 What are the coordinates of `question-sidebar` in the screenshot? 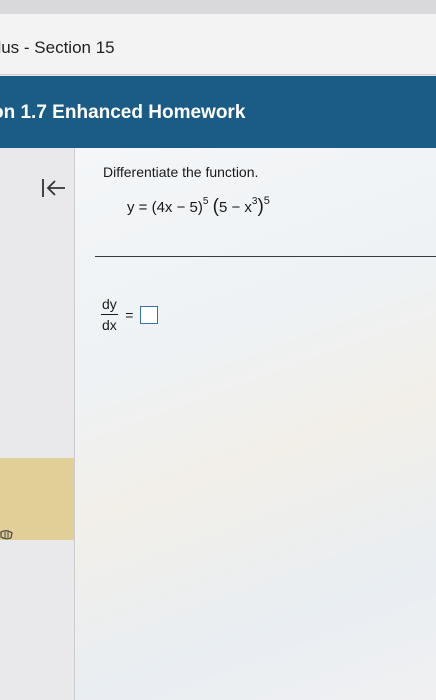 It's located at (37, 424).